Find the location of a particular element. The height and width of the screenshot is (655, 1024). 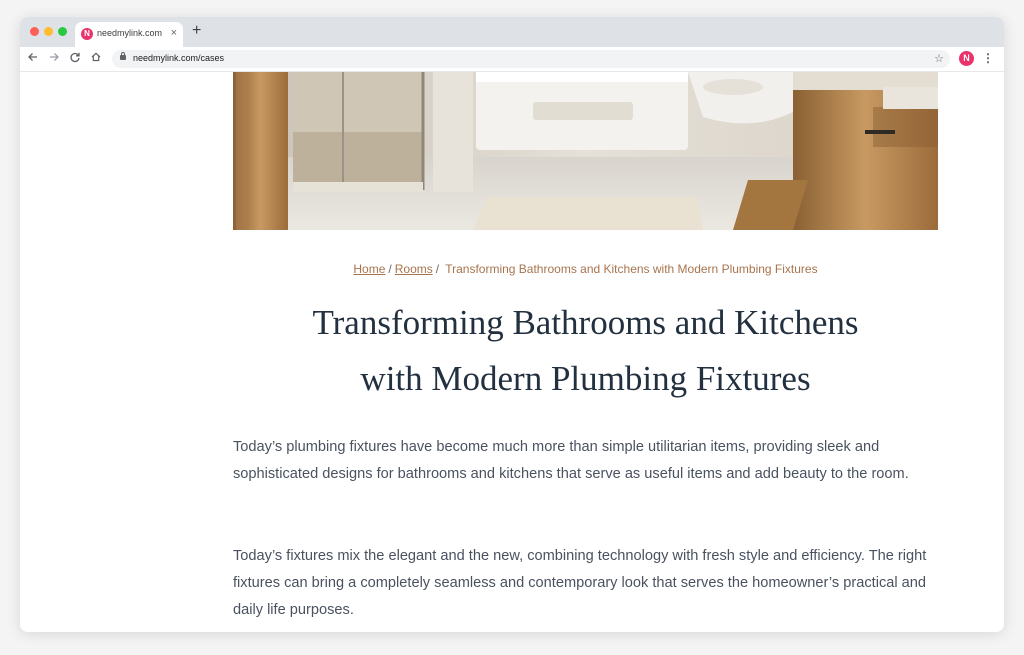

close-window-button is located at coordinates (34, 31).